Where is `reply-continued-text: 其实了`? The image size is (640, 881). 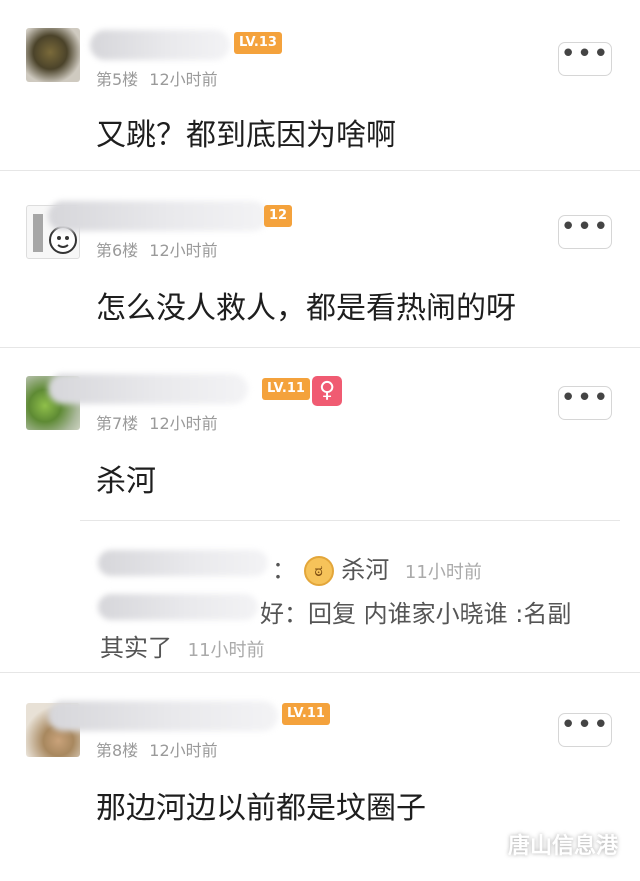 reply-continued-text: 其实了 is located at coordinates (136, 648).